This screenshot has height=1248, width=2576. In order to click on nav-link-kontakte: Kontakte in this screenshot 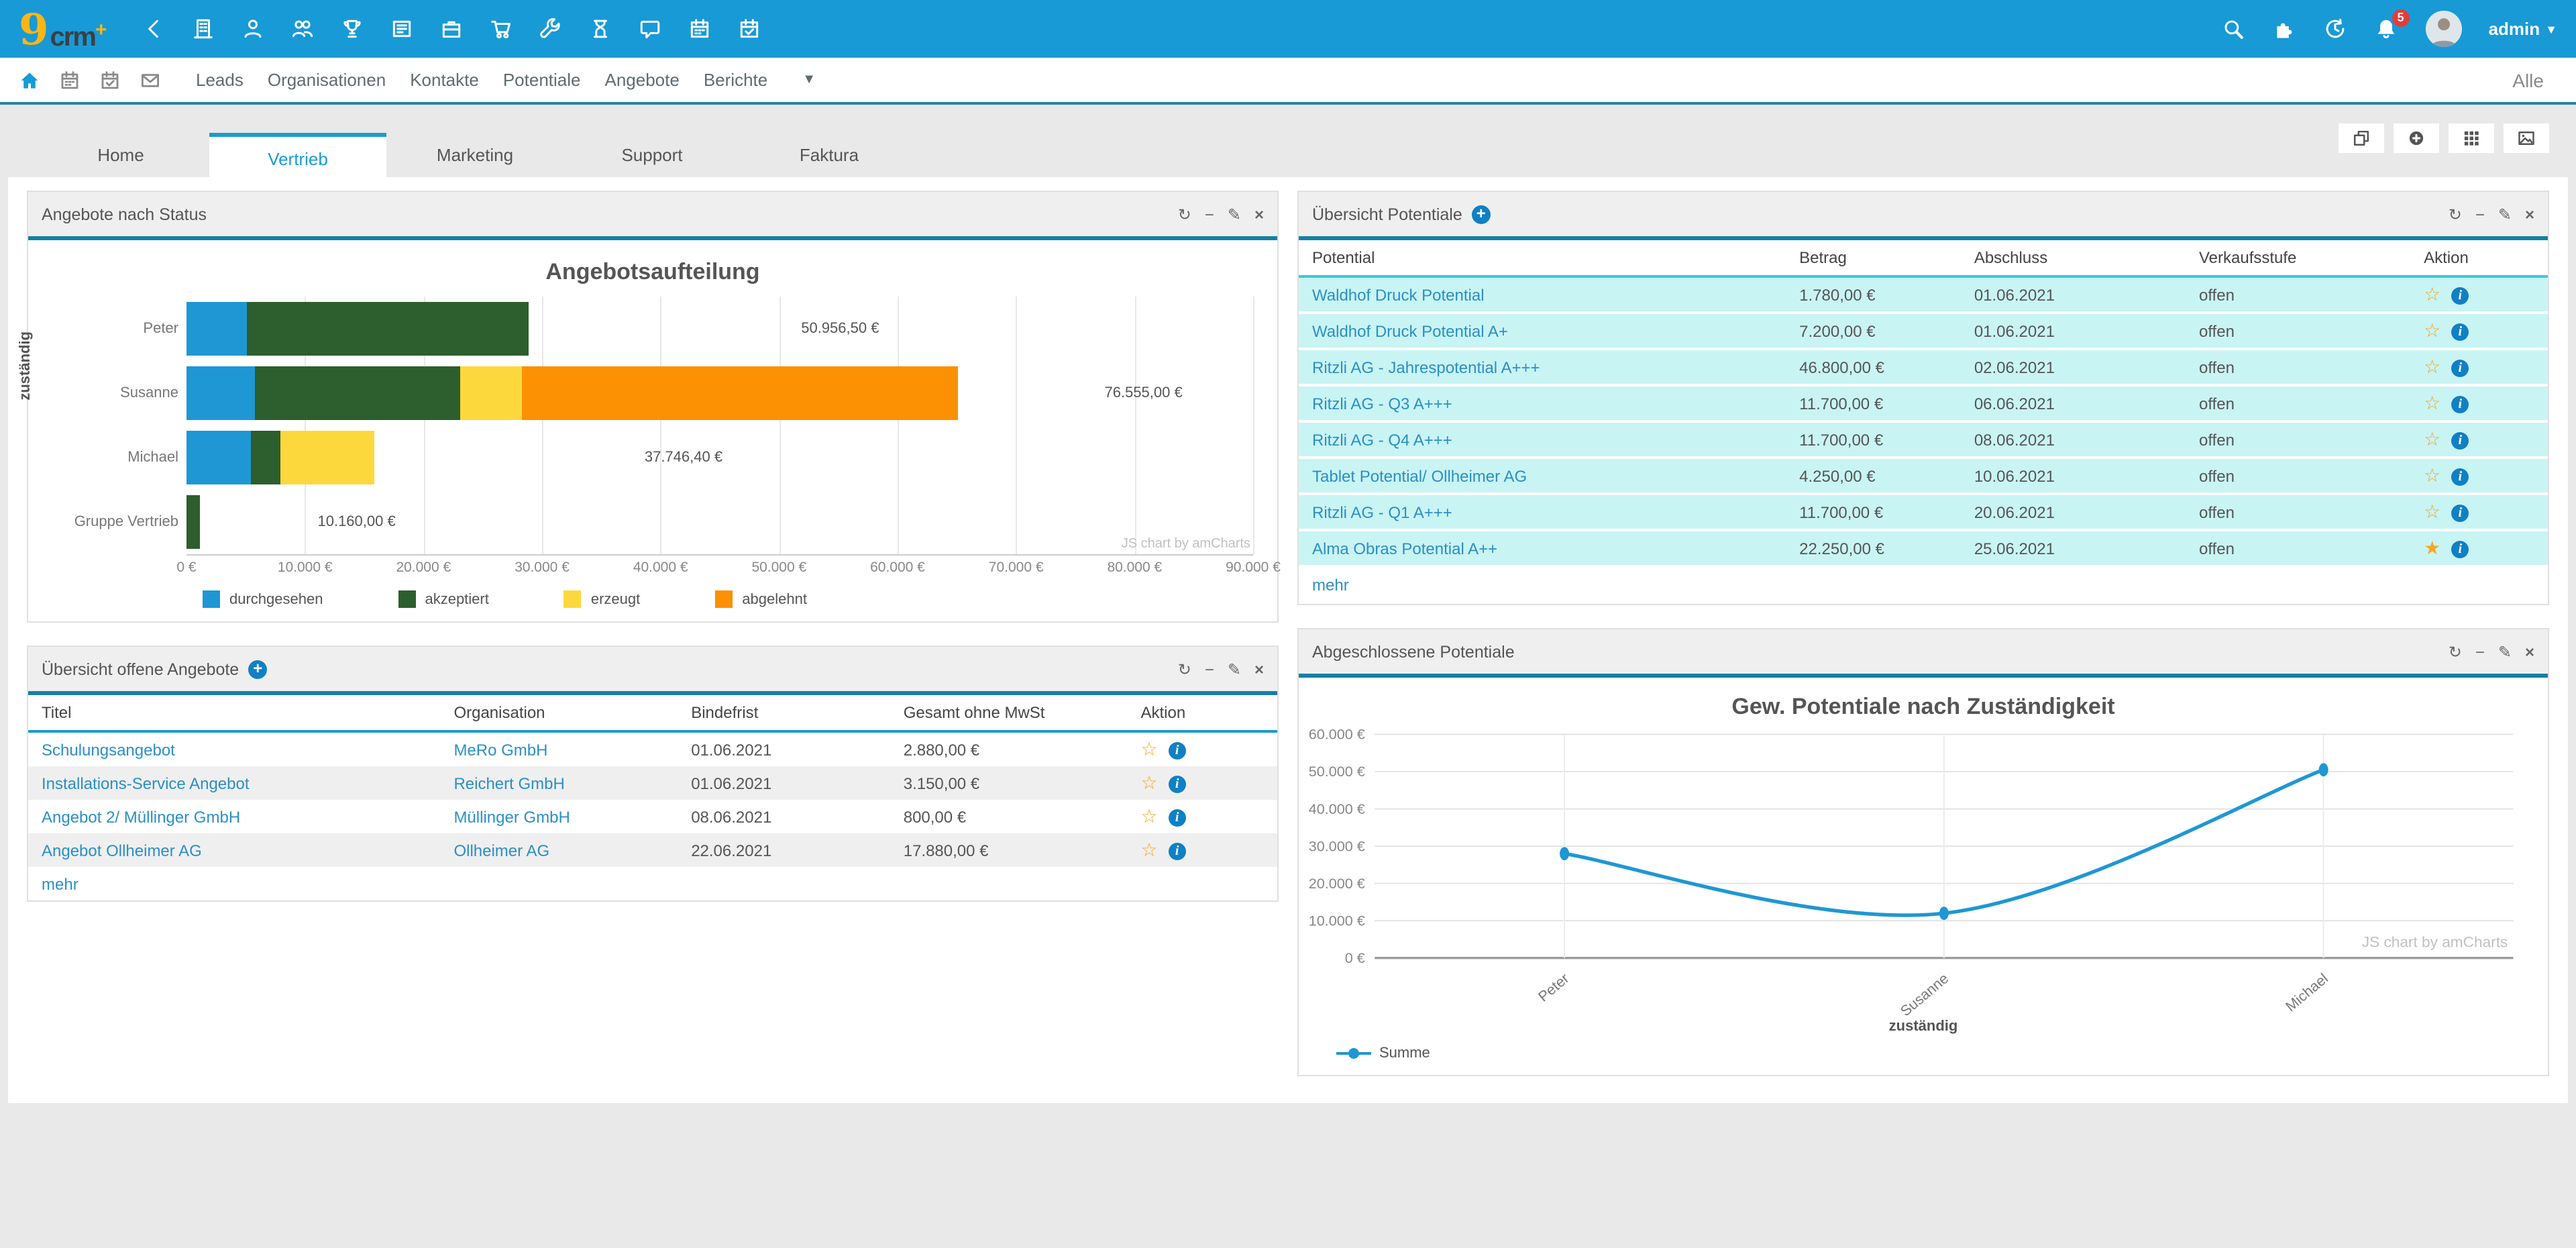, I will do `click(444, 80)`.